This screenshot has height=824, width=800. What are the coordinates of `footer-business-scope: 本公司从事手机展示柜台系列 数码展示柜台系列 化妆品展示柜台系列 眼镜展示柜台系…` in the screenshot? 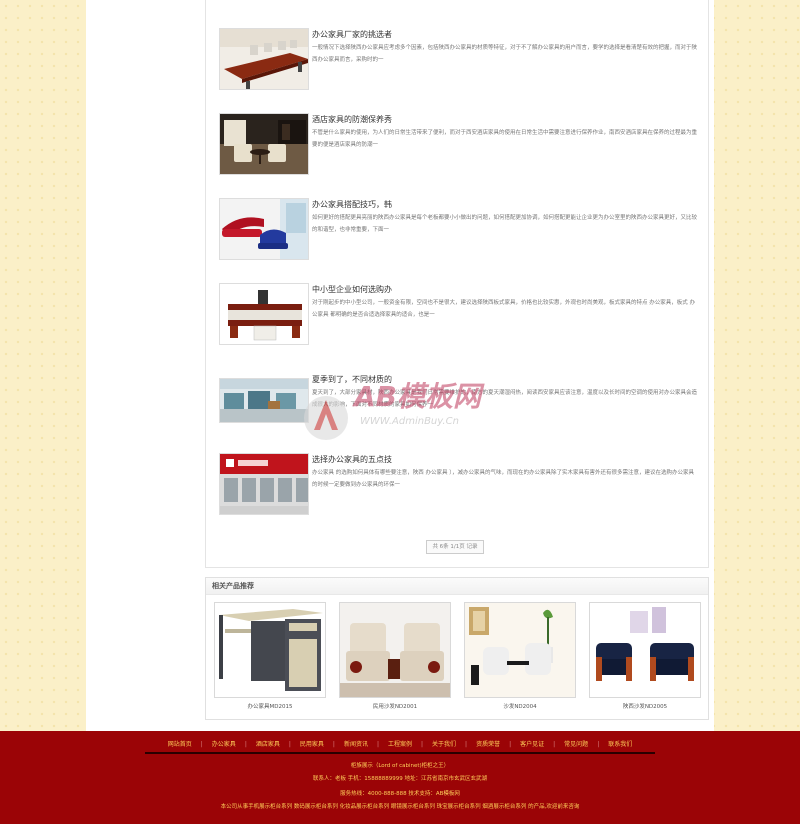 It's located at (400, 807).